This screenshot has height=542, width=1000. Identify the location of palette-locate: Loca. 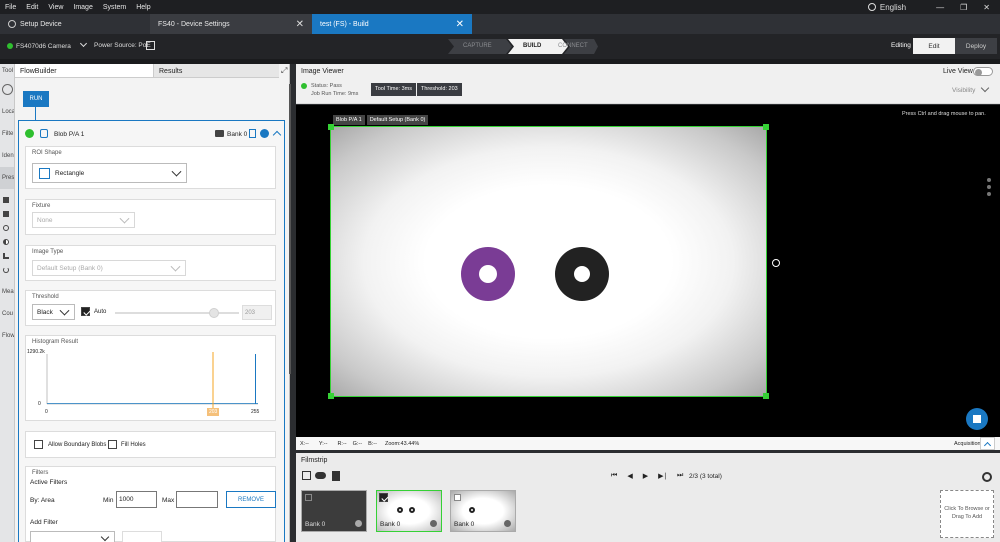
(7, 112).